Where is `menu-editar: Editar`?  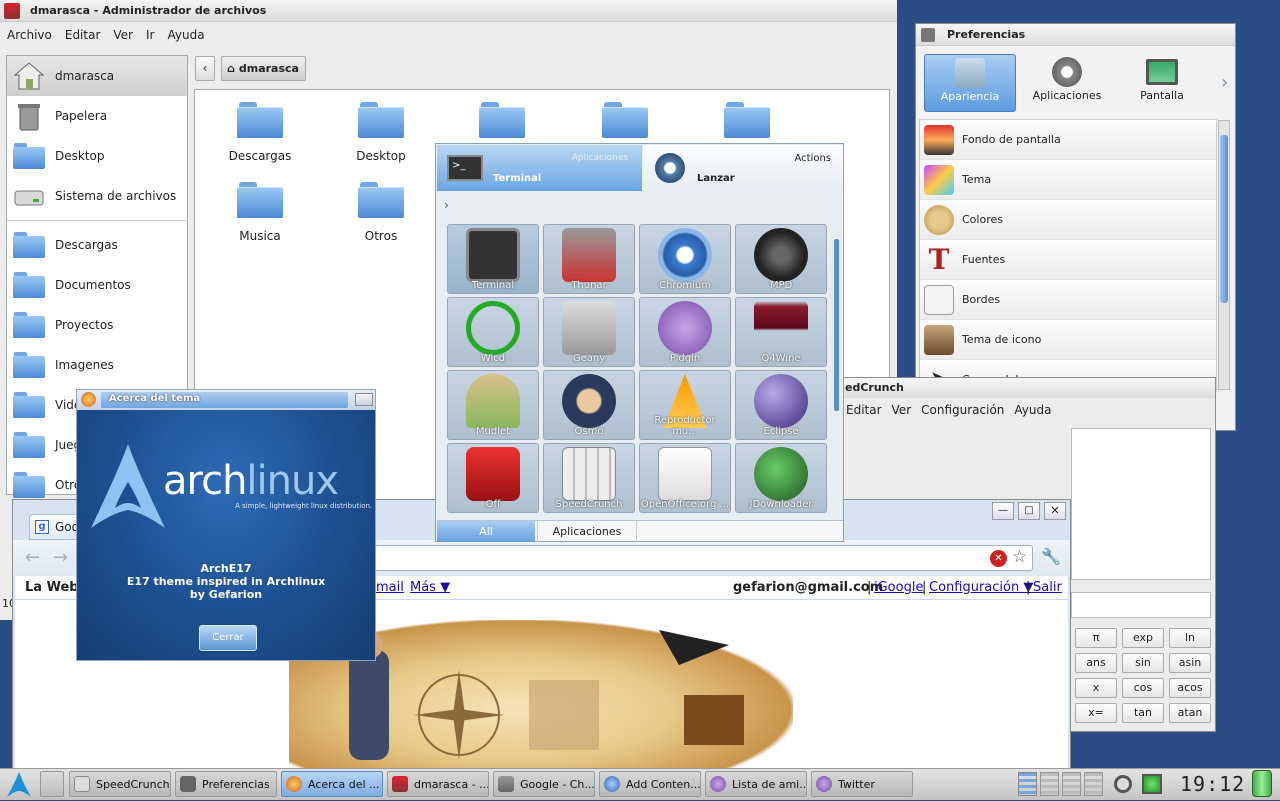 menu-editar: Editar is located at coordinates (83, 35).